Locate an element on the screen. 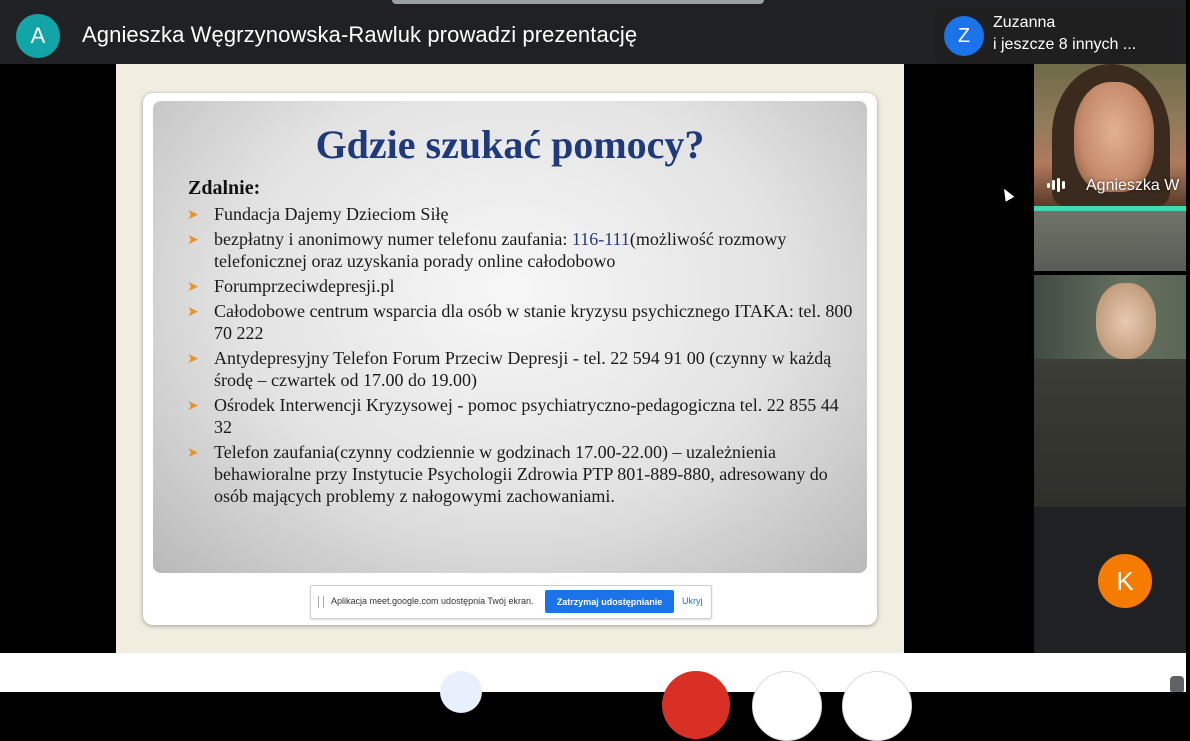 The height and width of the screenshot is (741, 1190). participant-avatar-k: K is located at coordinates (1125, 581).